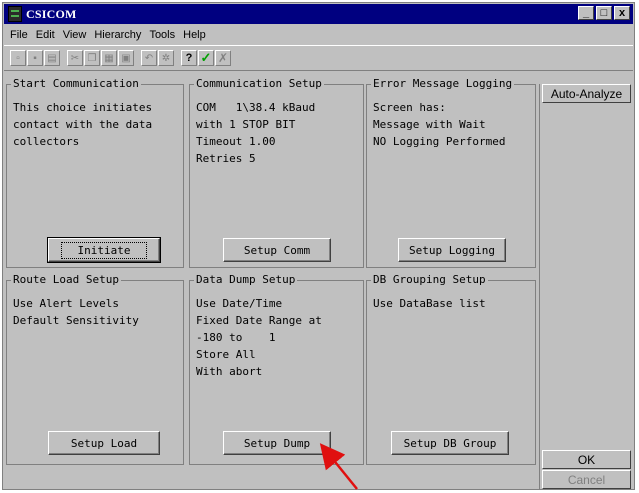 This screenshot has height=493, width=639. Describe the element at coordinates (586, 479) in the screenshot. I see `cancel-button: Cancel` at that location.